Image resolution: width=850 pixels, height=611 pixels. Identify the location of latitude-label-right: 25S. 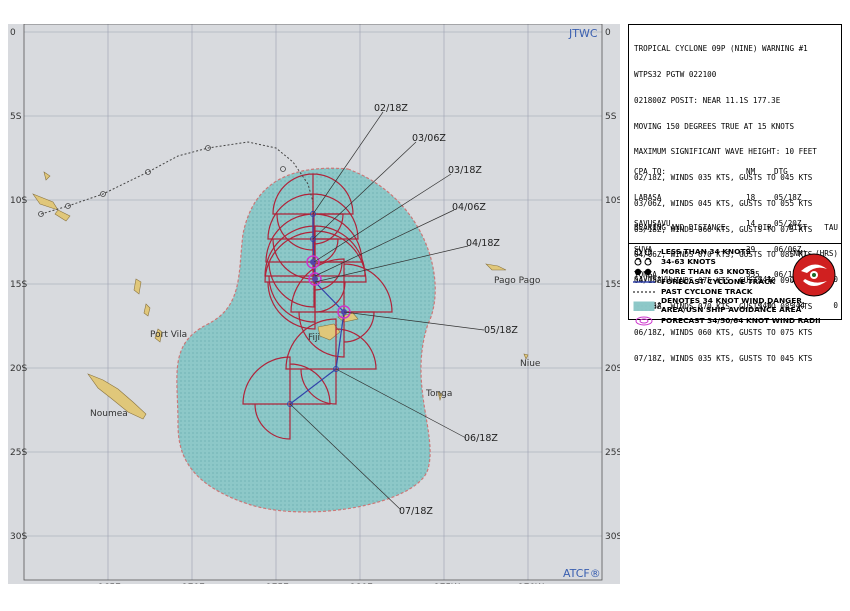
(612, 453).